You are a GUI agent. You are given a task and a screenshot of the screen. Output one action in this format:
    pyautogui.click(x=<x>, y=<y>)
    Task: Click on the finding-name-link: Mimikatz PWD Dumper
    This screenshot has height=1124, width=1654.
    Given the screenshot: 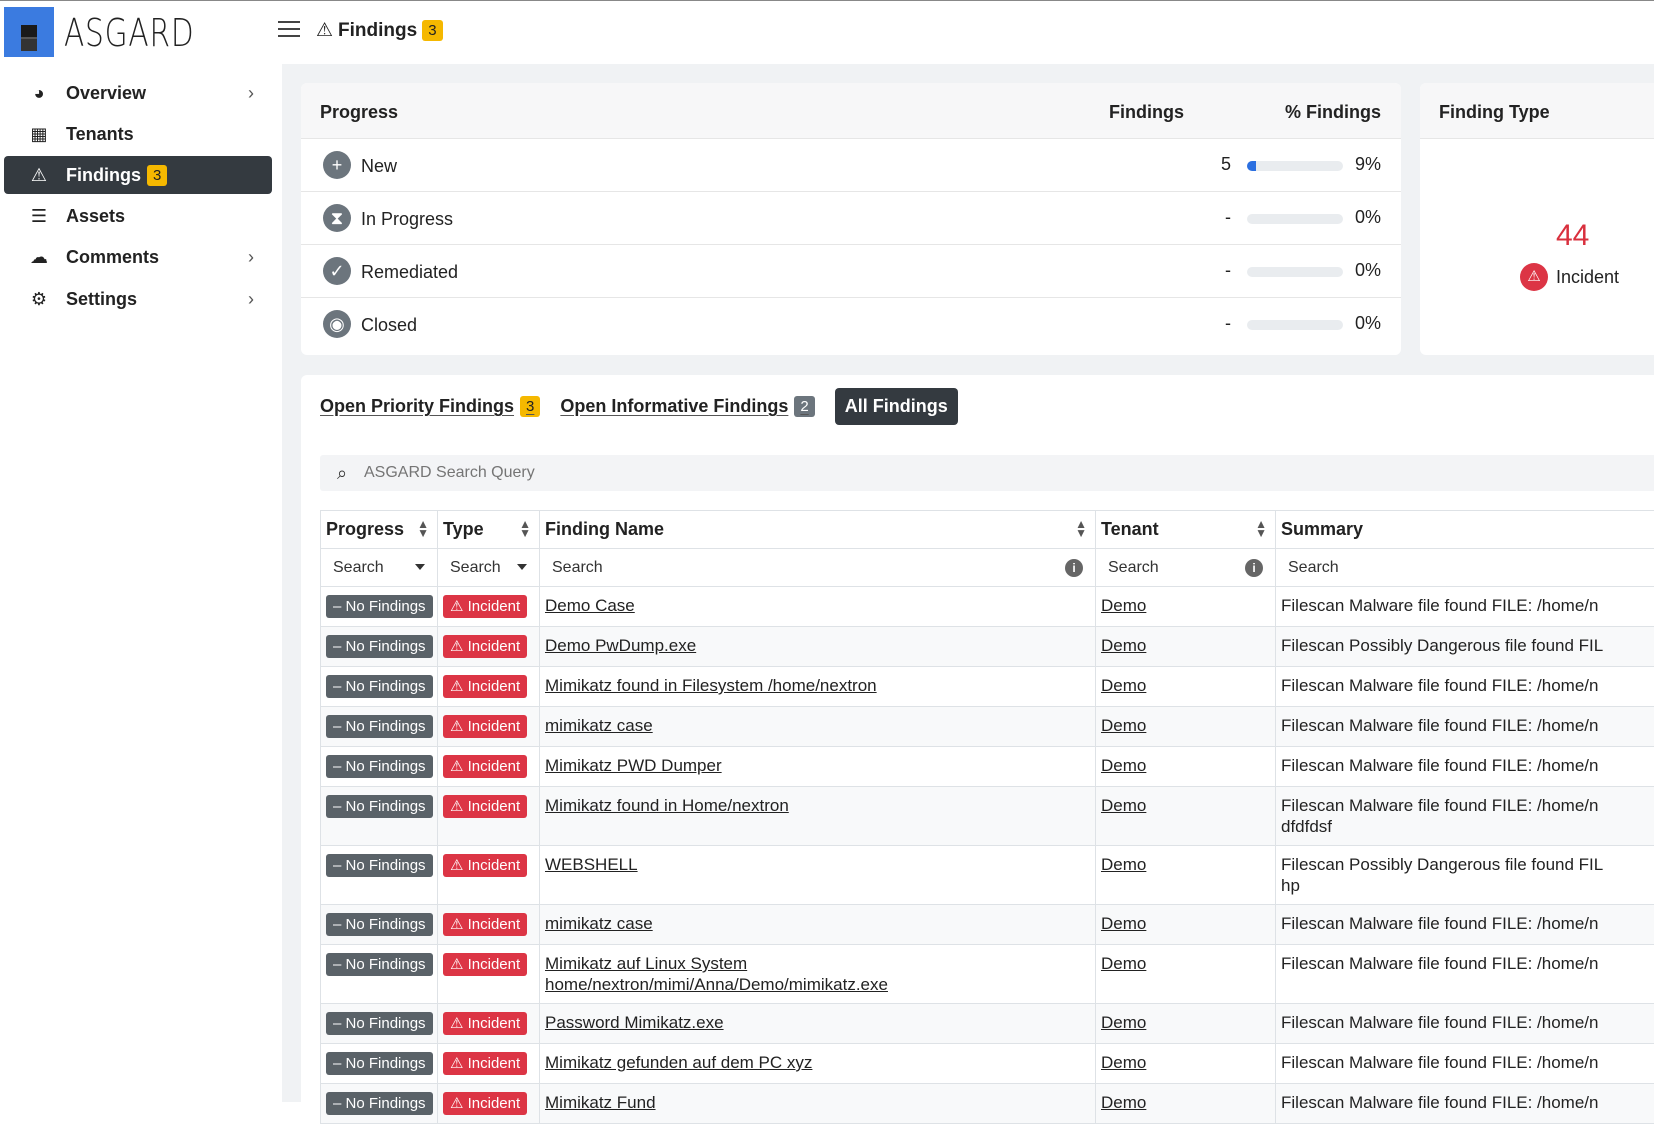 What is the action you would take?
    pyautogui.click(x=633, y=765)
    